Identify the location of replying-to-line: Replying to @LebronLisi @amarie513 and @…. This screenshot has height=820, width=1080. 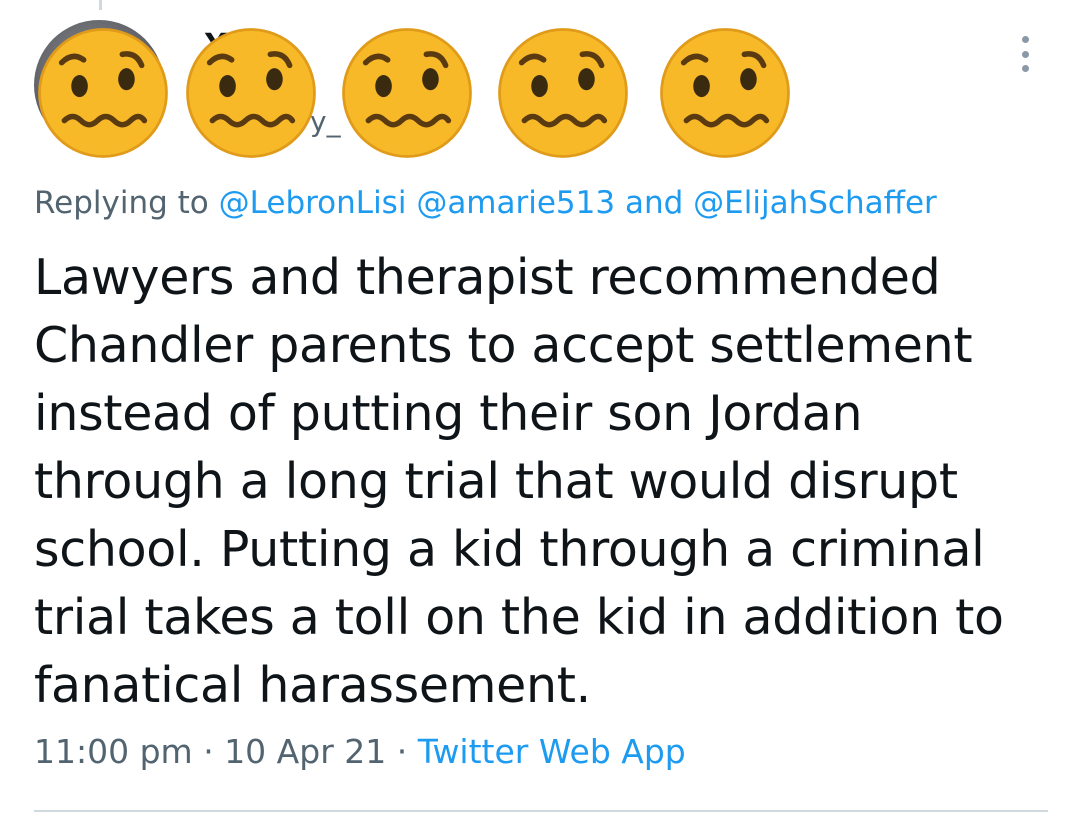
(544, 203).